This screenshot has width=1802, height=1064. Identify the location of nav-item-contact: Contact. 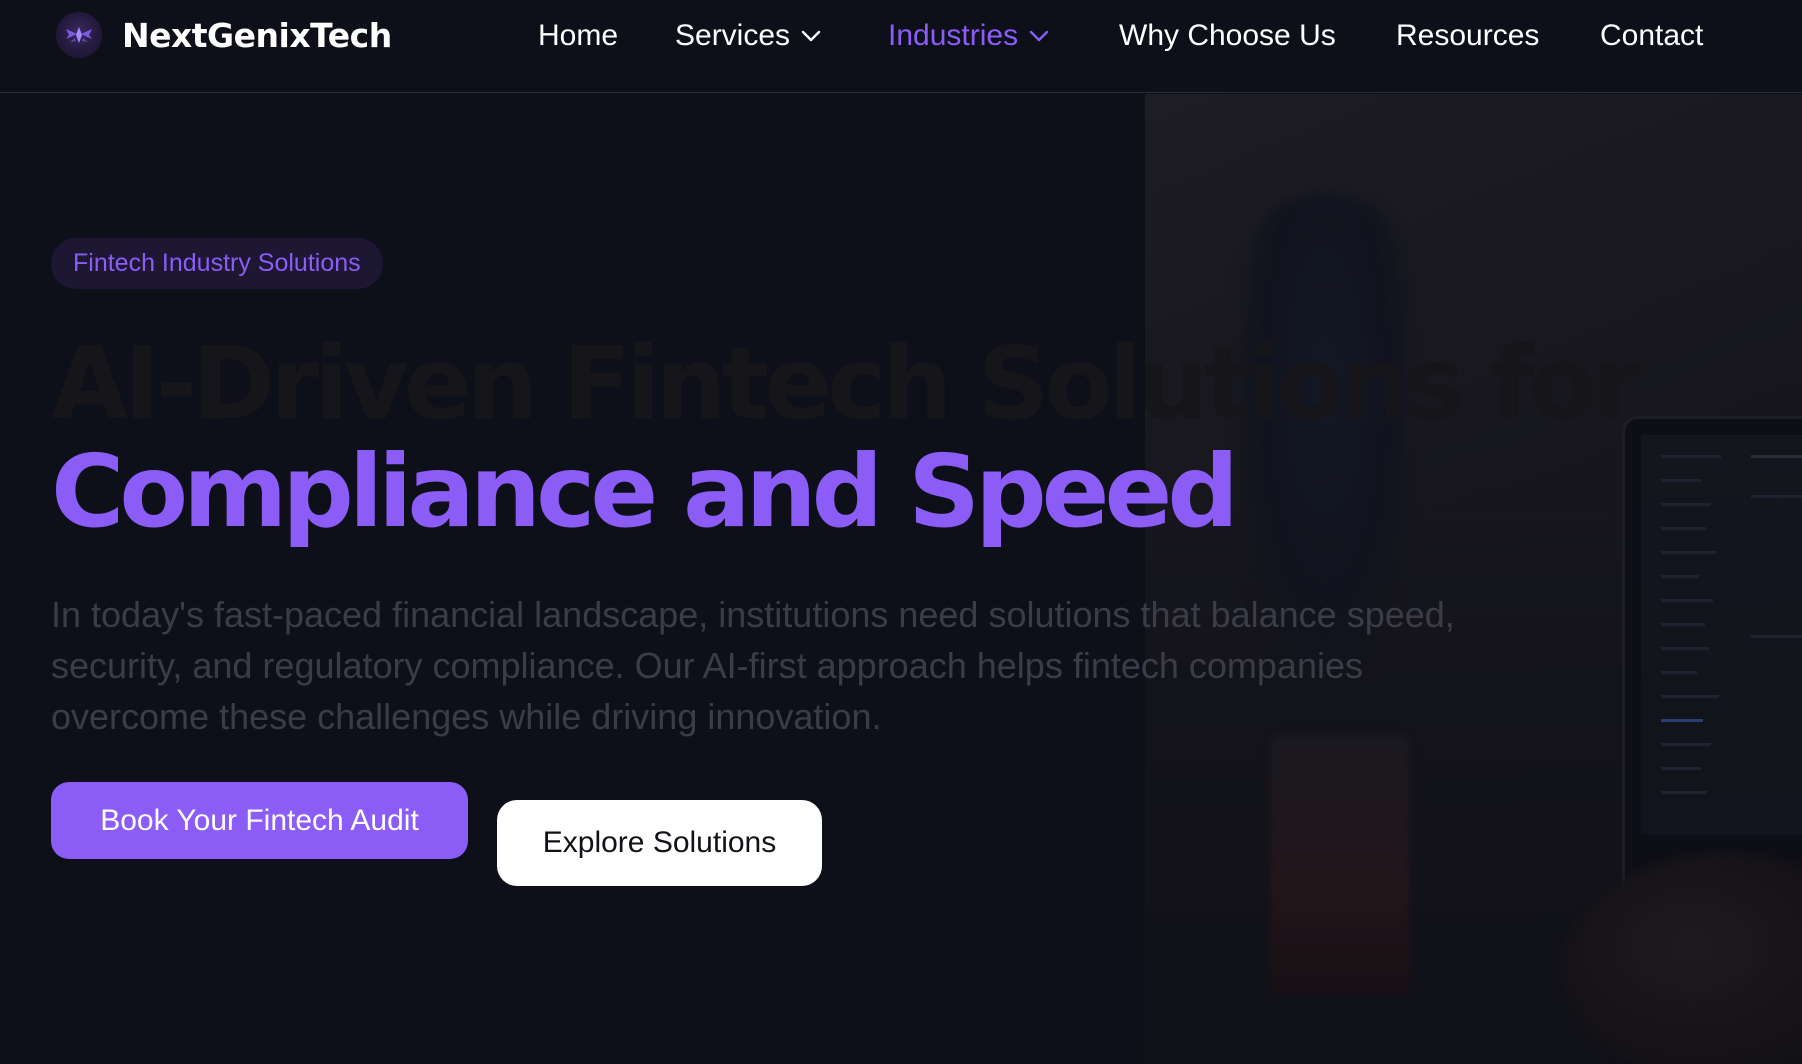
(1651, 36).